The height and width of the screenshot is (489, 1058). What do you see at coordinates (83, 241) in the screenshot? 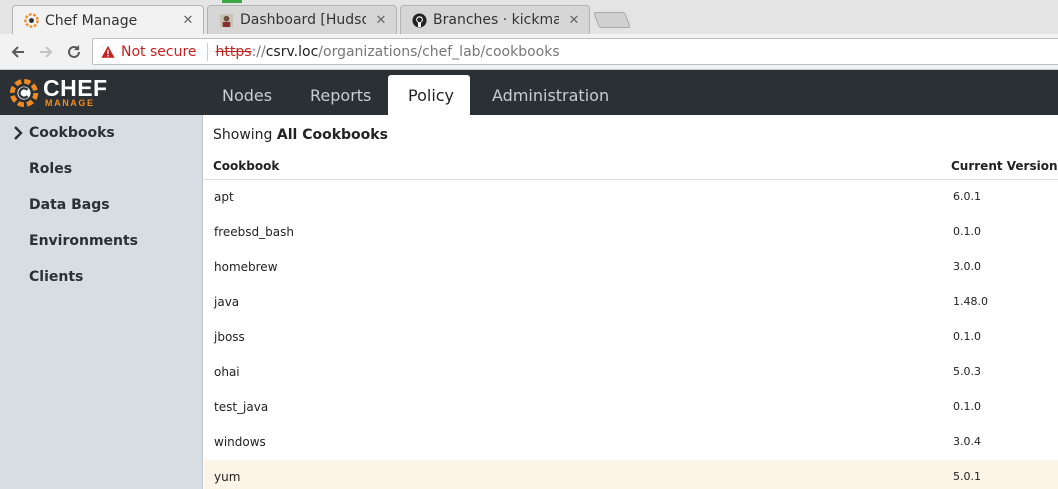
I see `sidebar-item-environments: Environments` at bounding box center [83, 241].